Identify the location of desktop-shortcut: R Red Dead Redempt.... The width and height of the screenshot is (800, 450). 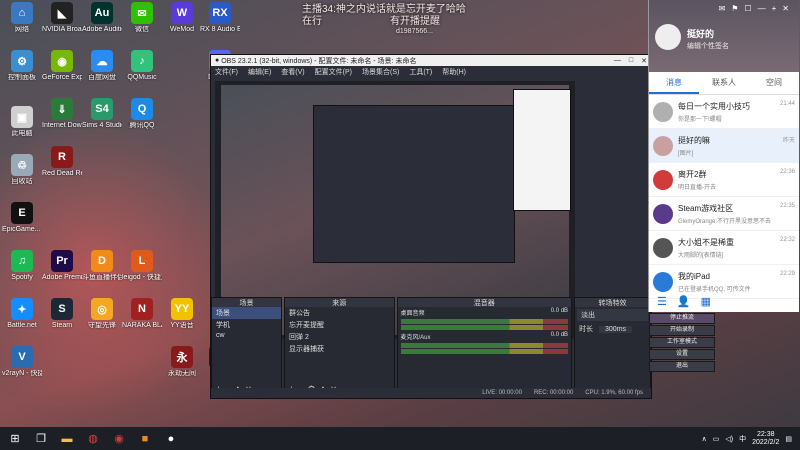
(62, 162).